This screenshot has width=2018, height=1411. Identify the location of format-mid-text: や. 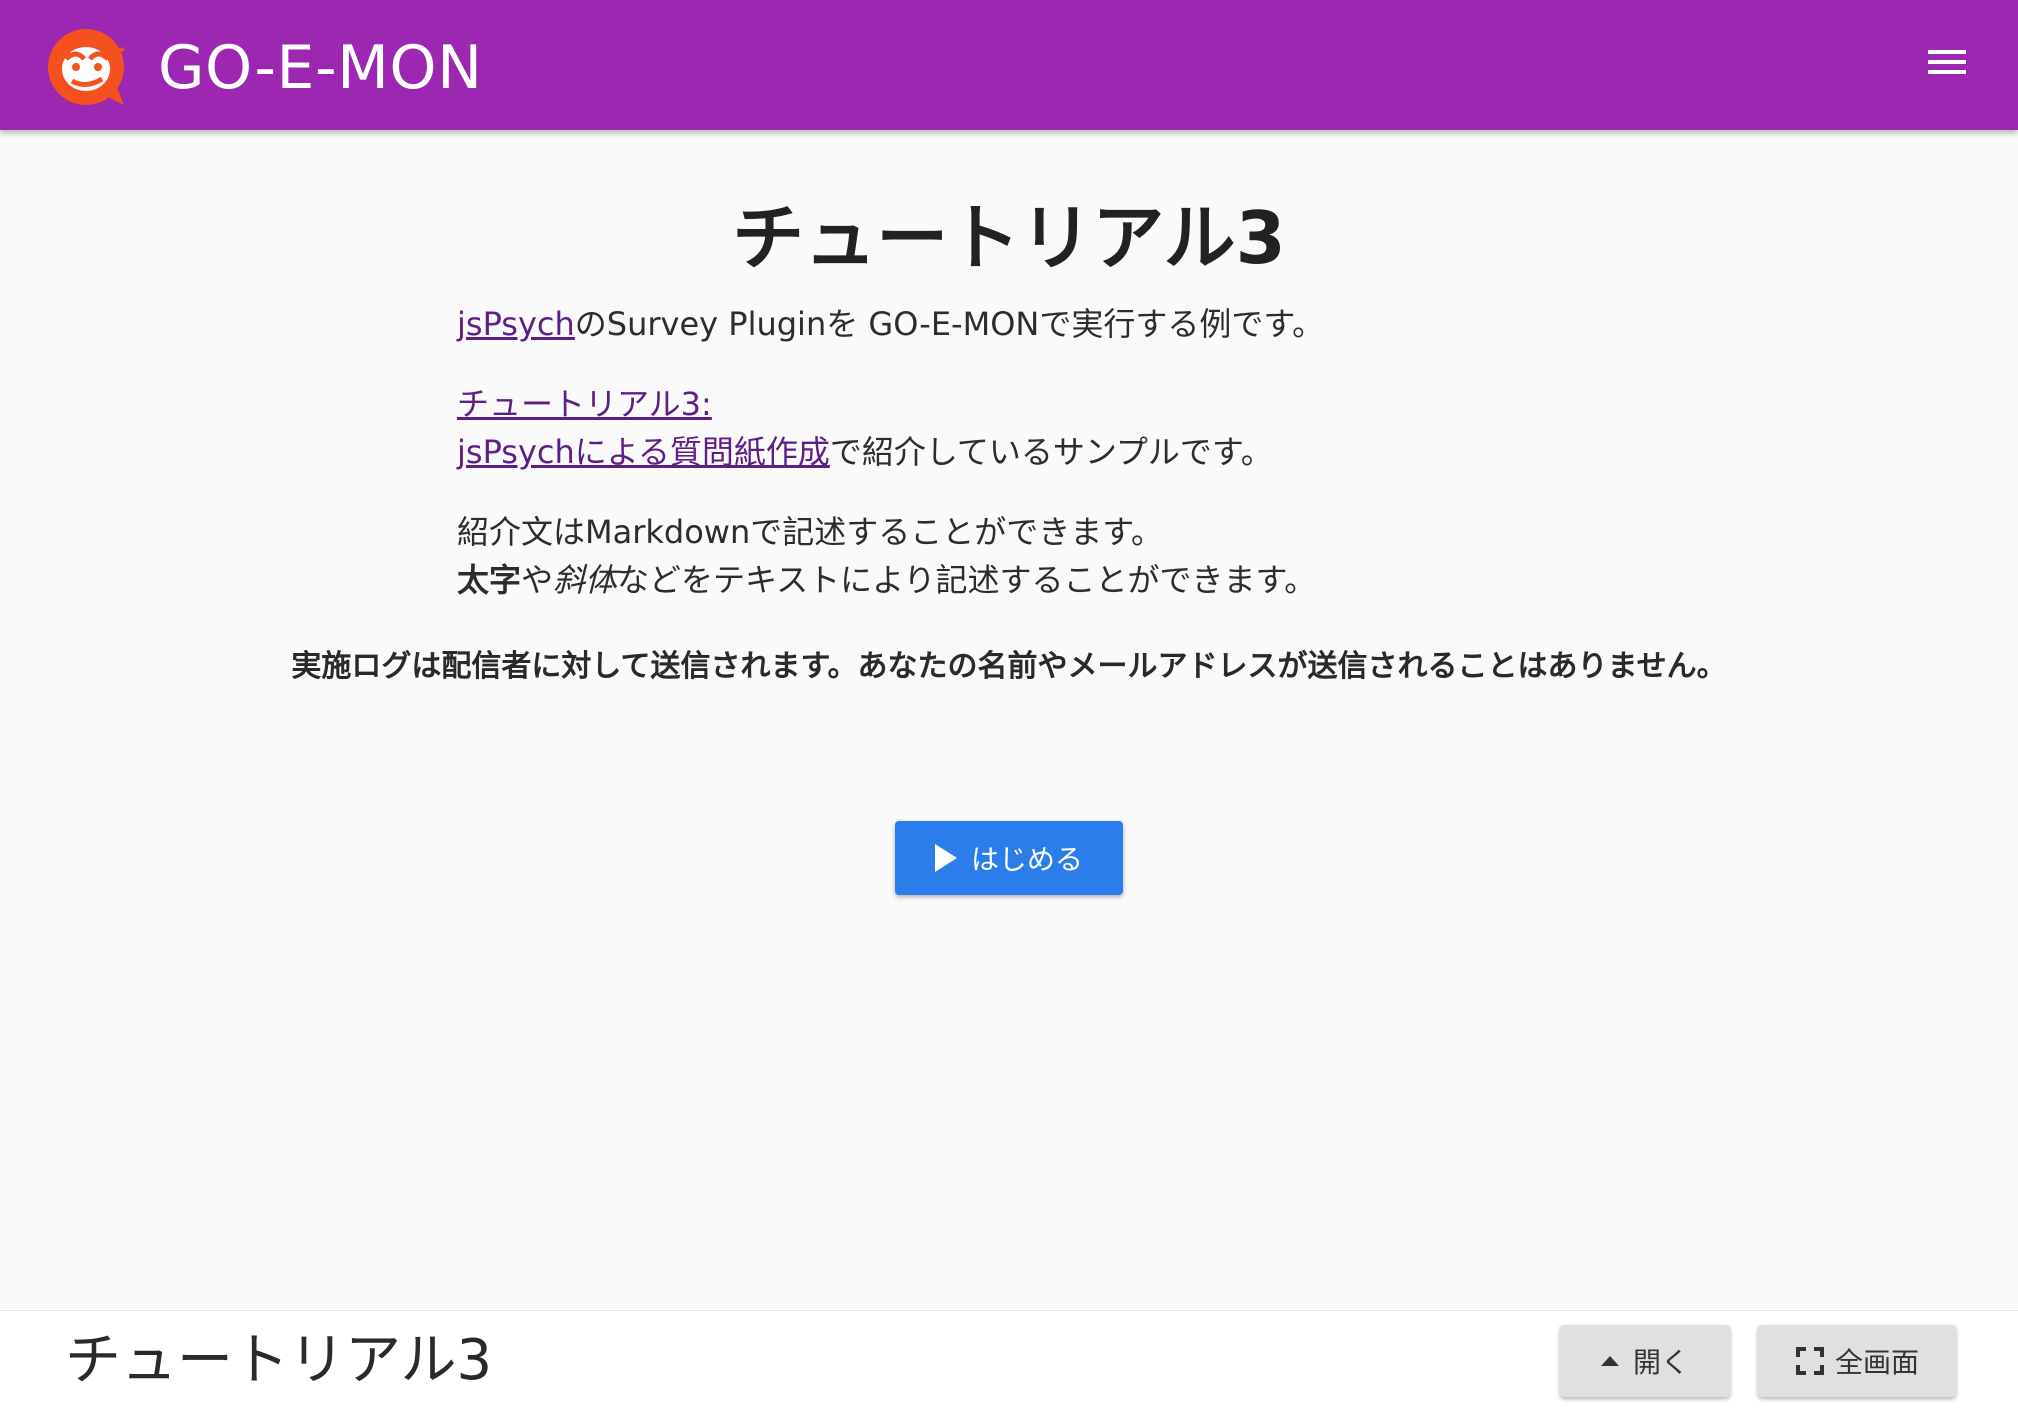
(537, 580).